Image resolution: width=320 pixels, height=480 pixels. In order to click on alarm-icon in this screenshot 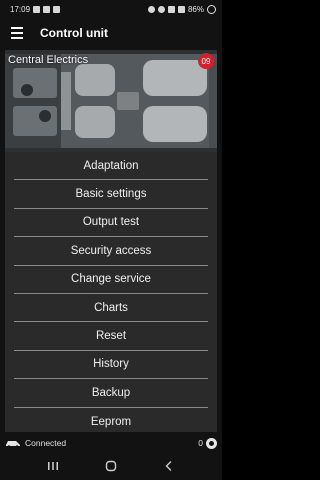, I will do `click(151, 9)`.